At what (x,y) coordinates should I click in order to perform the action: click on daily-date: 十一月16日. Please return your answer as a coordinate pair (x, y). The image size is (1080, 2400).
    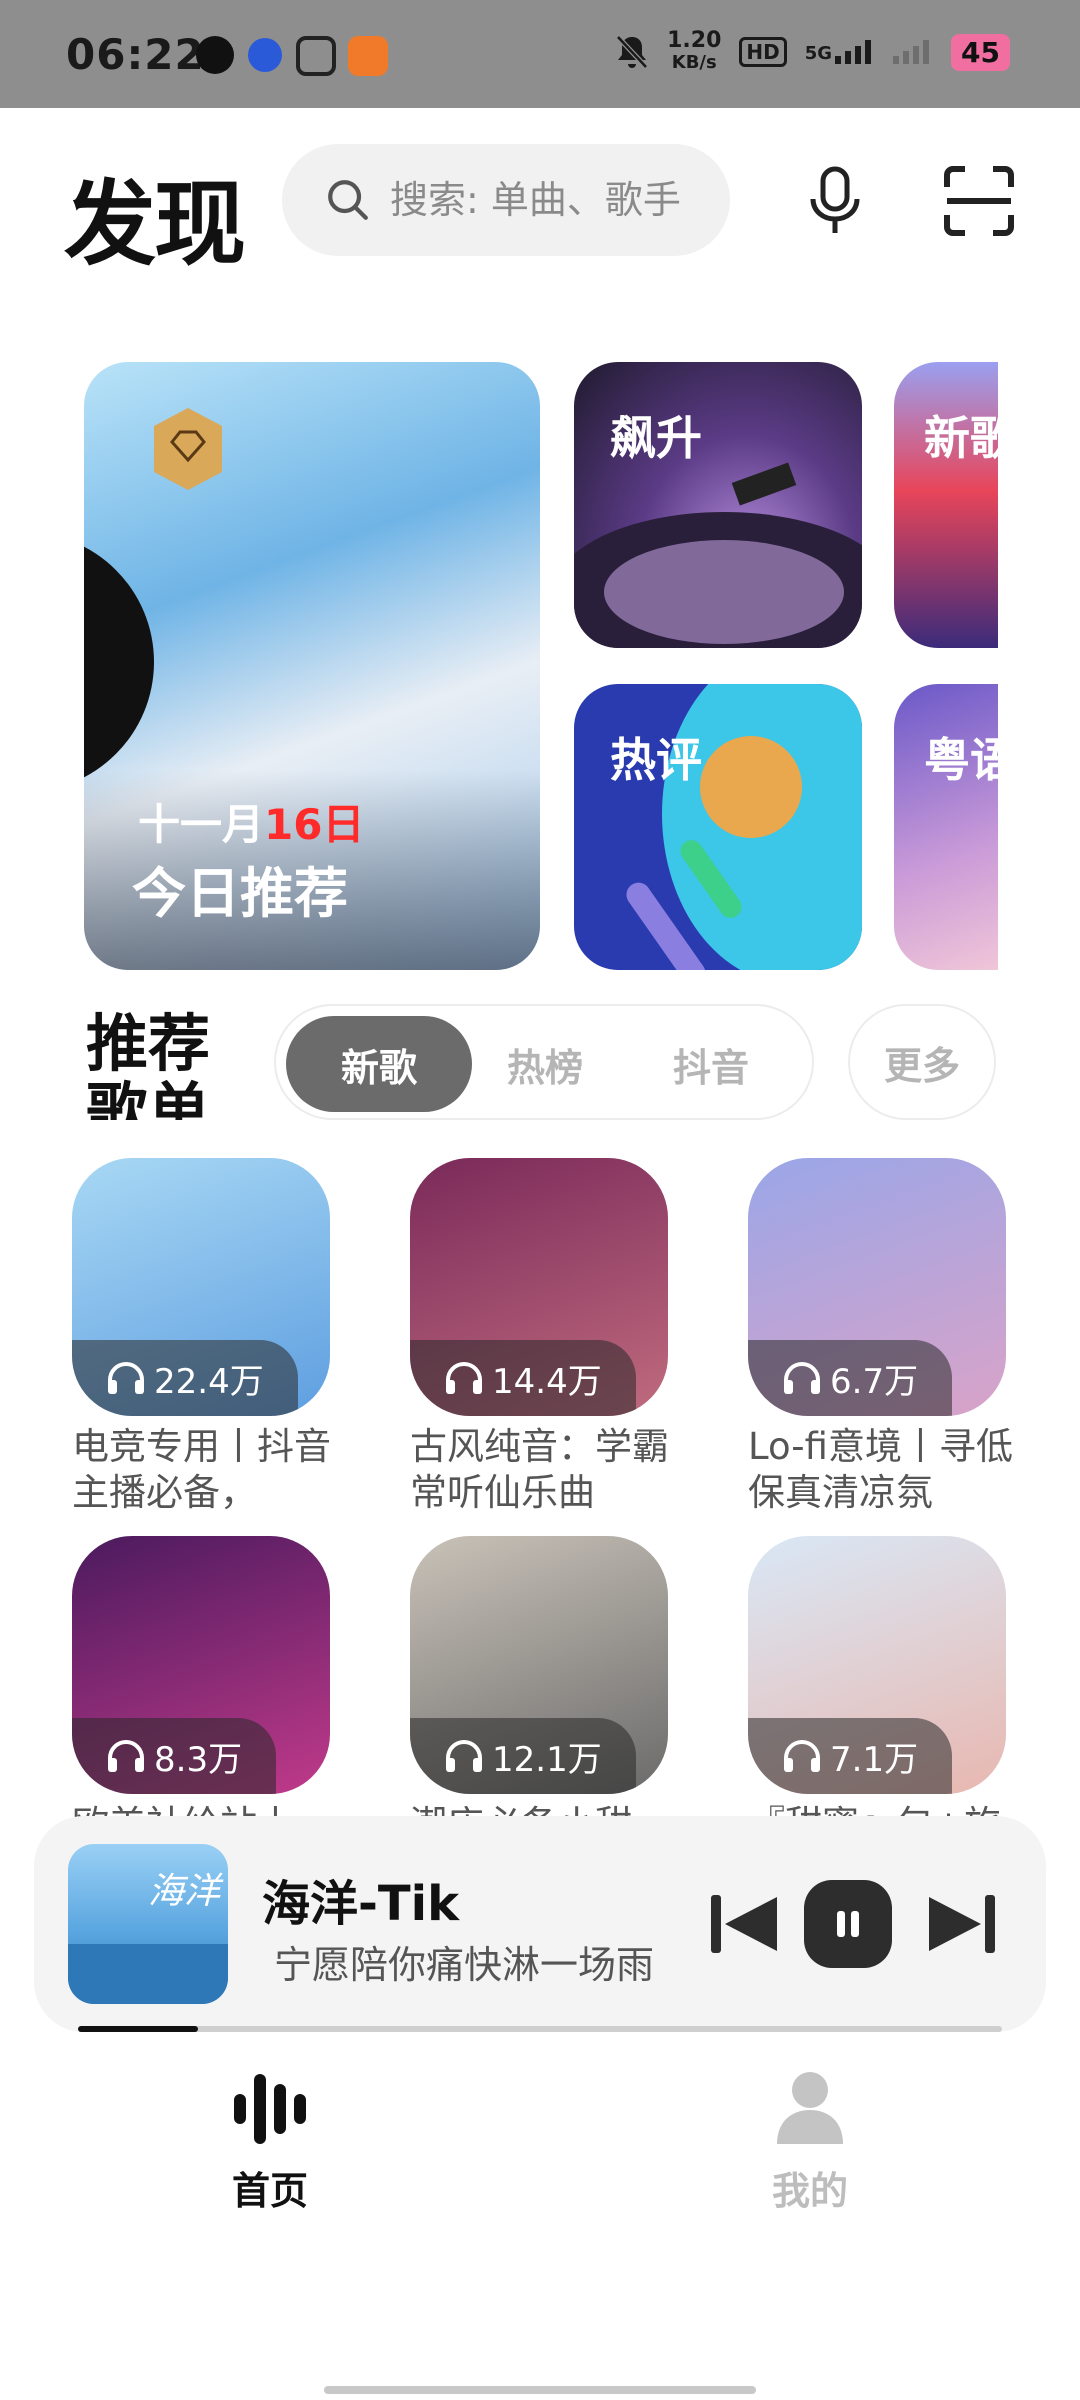
    Looking at the image, I should click on (251, 824).